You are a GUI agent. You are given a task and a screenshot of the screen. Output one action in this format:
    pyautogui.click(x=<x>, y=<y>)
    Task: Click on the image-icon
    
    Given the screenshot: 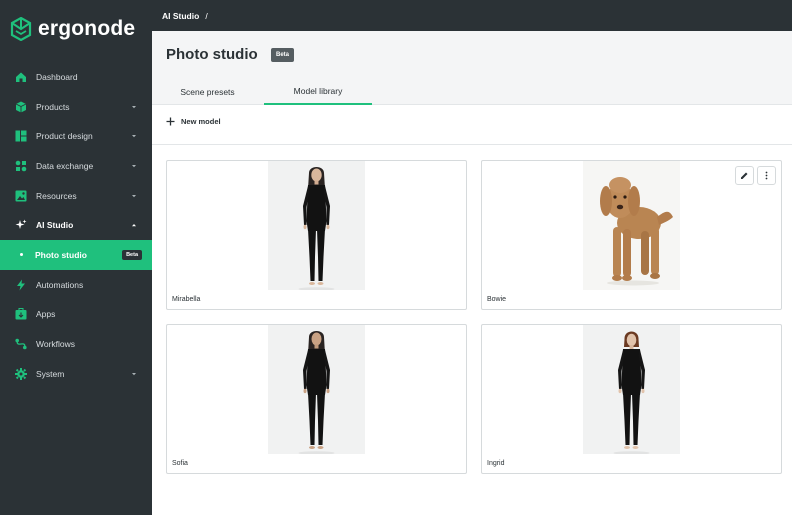 What is the action you would take?
    pyautogui.click(x=20, y=195)
    